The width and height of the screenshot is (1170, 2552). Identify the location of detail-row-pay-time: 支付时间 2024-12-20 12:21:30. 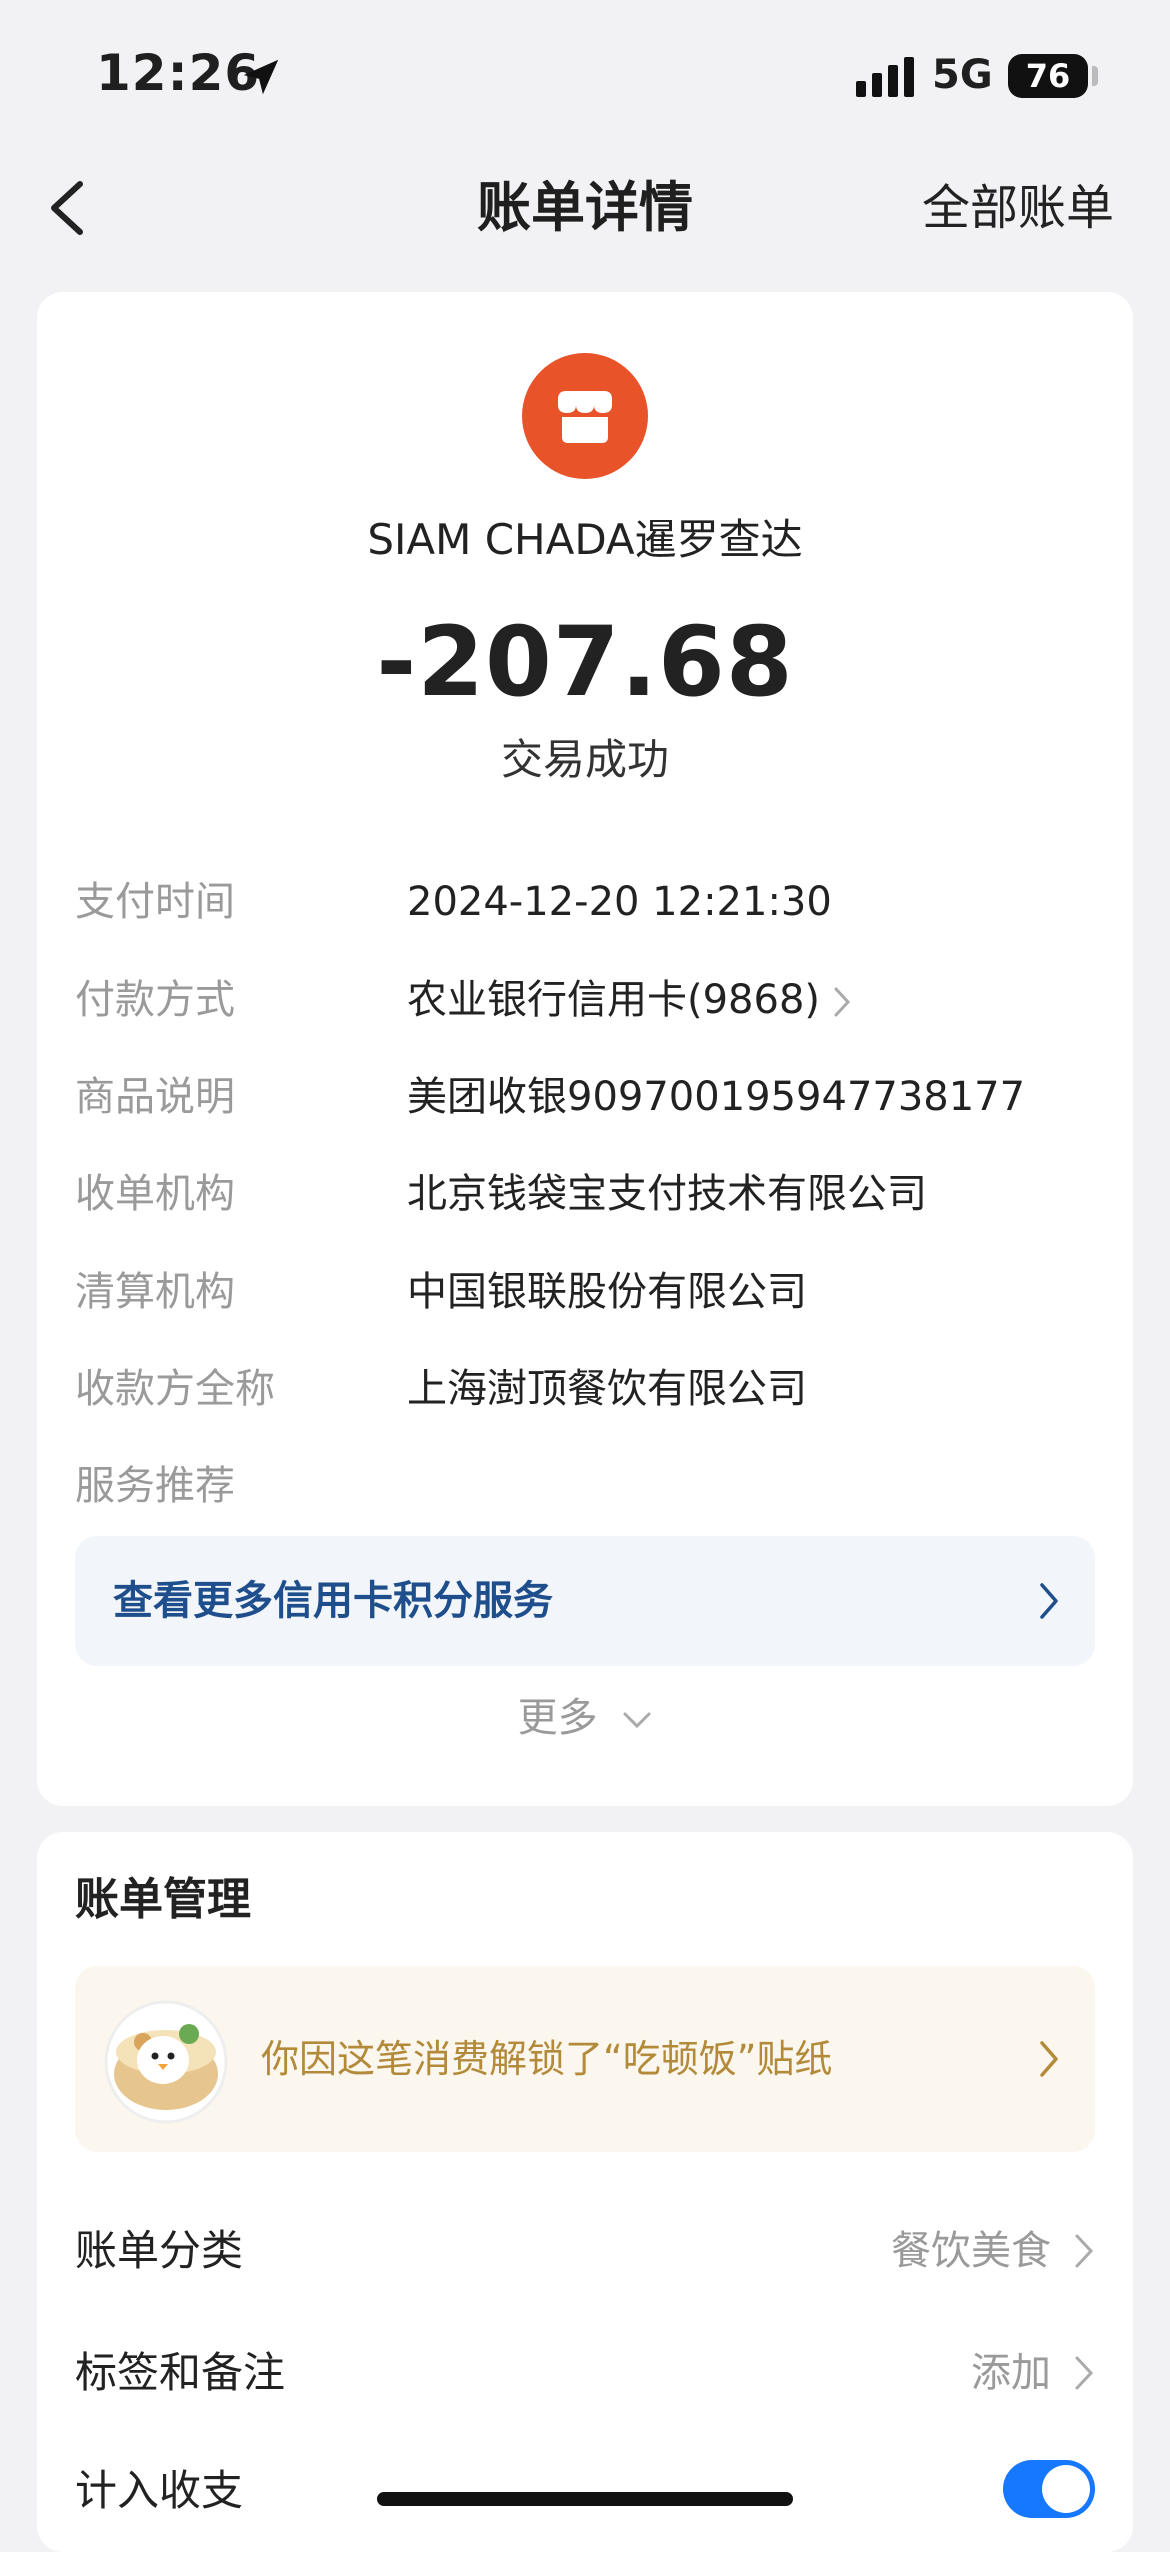
(585, 902).